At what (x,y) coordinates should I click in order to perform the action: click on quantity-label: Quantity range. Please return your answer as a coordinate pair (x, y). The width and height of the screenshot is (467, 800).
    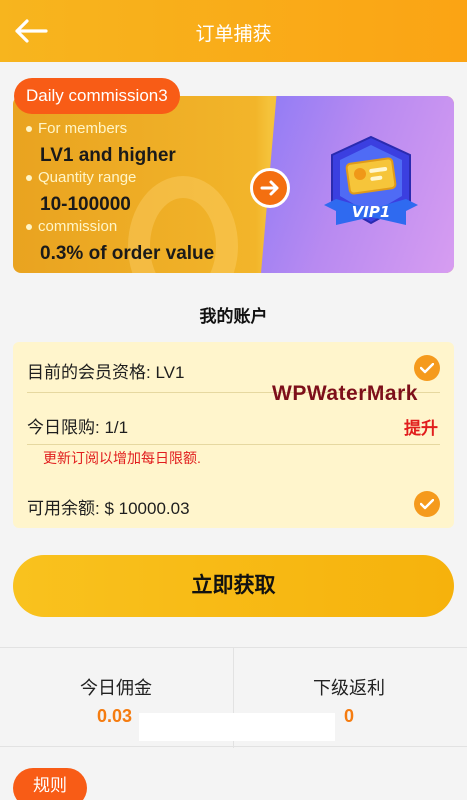
    Looking at the image, I should click on (81, 177).